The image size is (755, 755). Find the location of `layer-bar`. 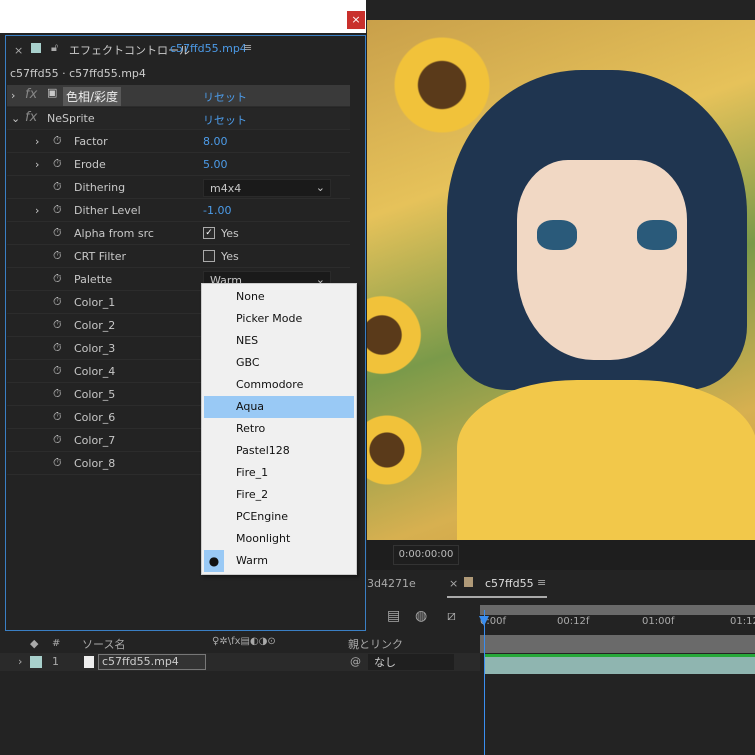

layer-bar is located at coordinates (620, 665).